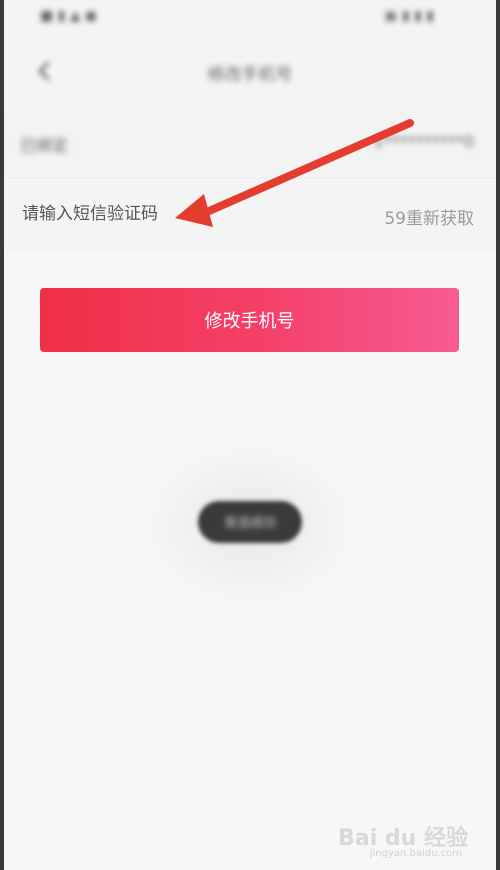  I want to click on nav-bar: 修改手机号, so click(250, 71).